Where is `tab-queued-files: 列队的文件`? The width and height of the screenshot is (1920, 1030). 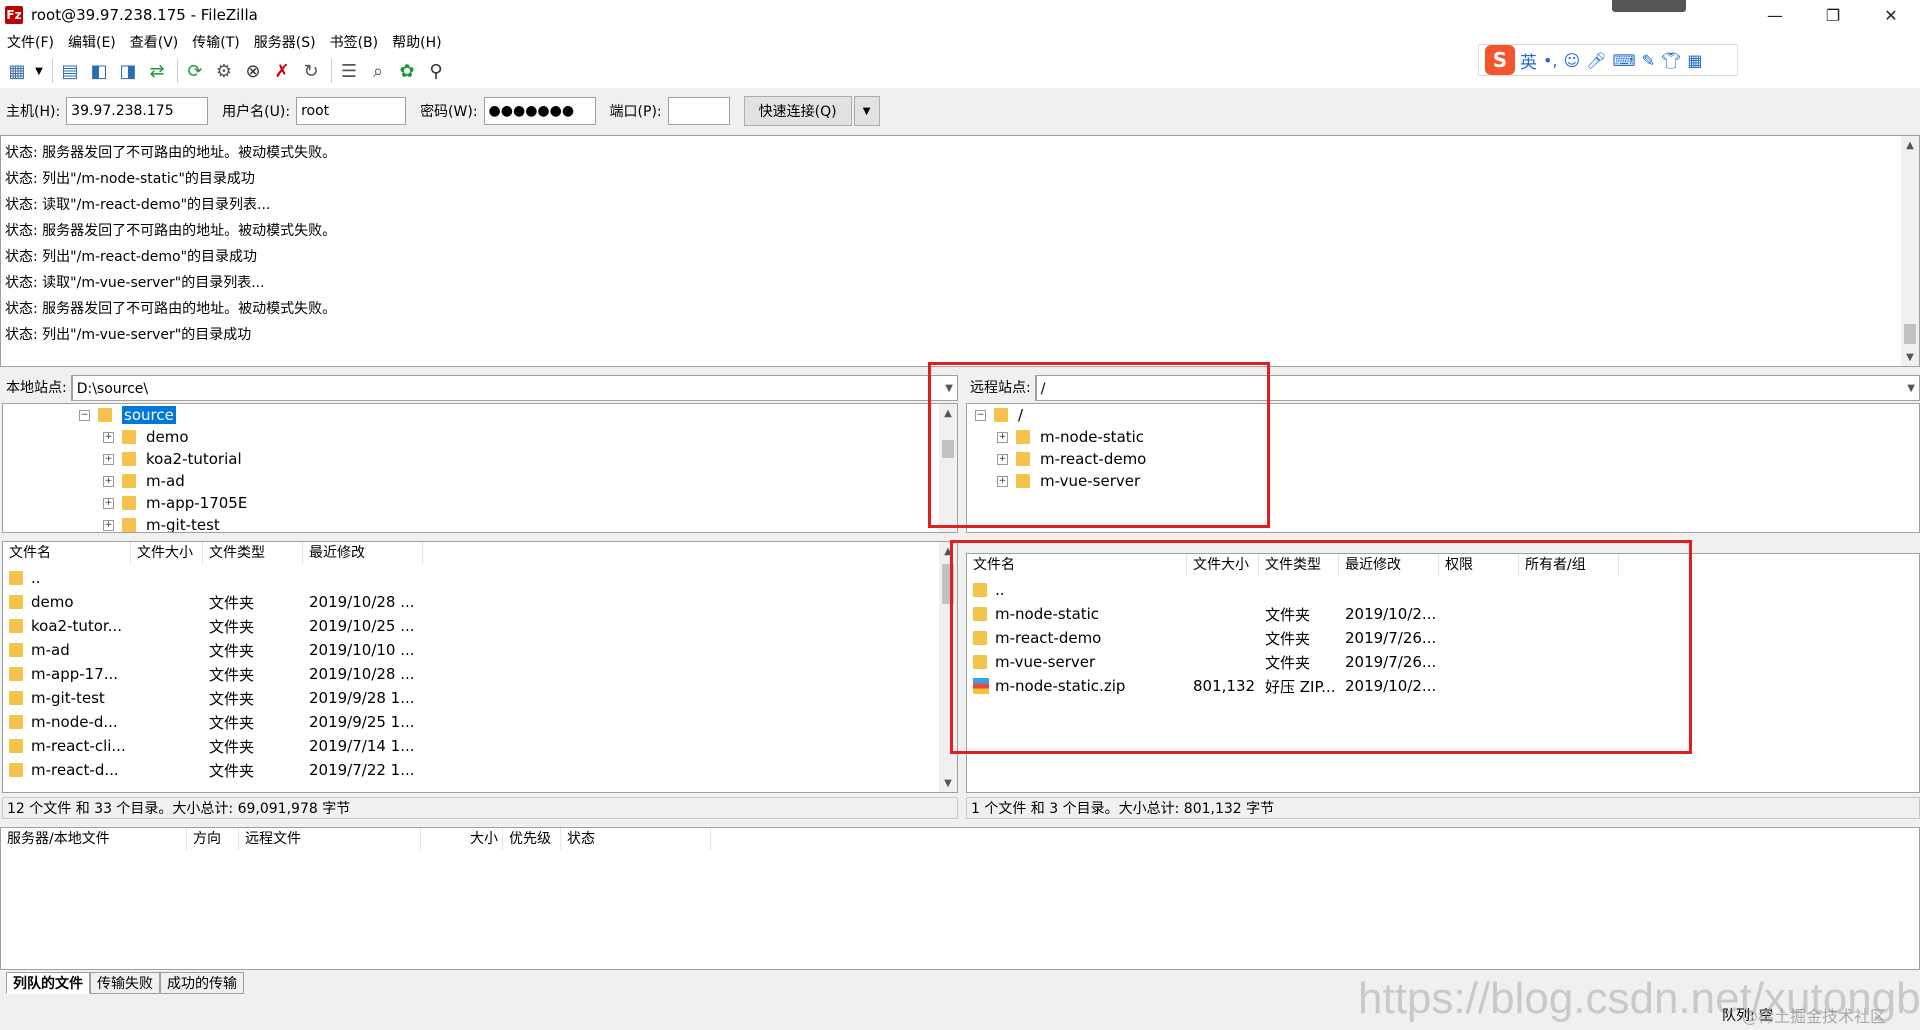 tab-queued-files: 列队的文件 is located at coordinates (48, 983).